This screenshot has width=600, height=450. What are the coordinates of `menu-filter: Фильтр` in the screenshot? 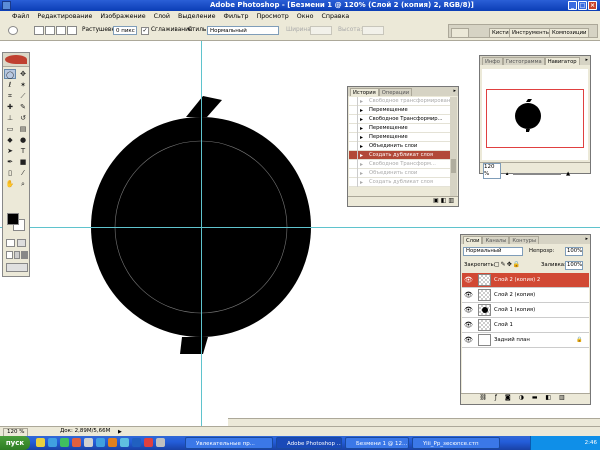 It's located at (236, 16).